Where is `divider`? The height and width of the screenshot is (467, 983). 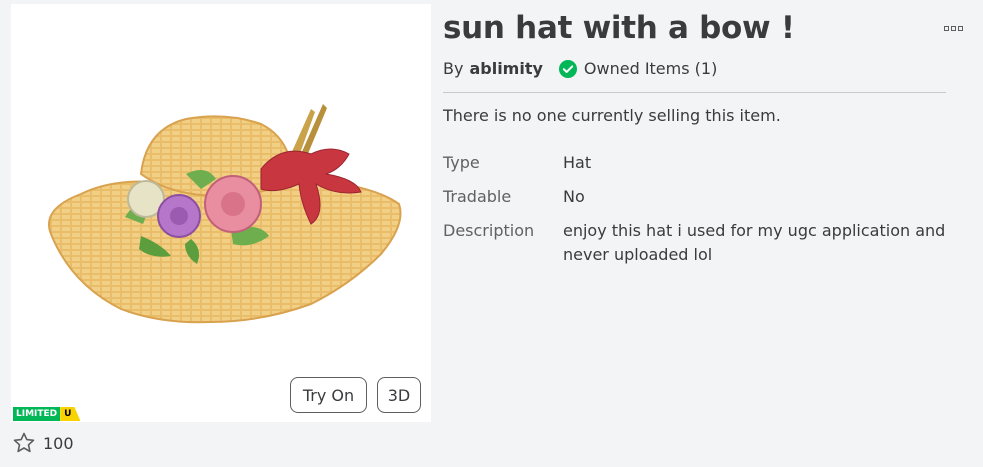 divider is located at coordinates (694, 92).